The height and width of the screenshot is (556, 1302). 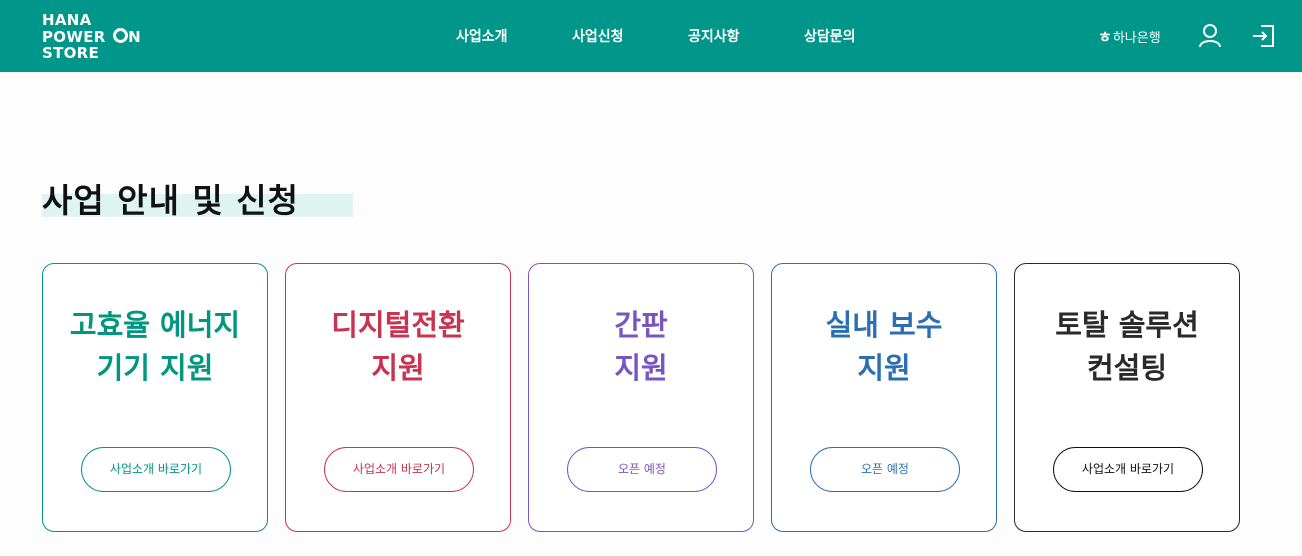 What do you see at coordinates (1210, 36) in the screenshot?
I see `user-icon` at bounding box center [1210, 36].